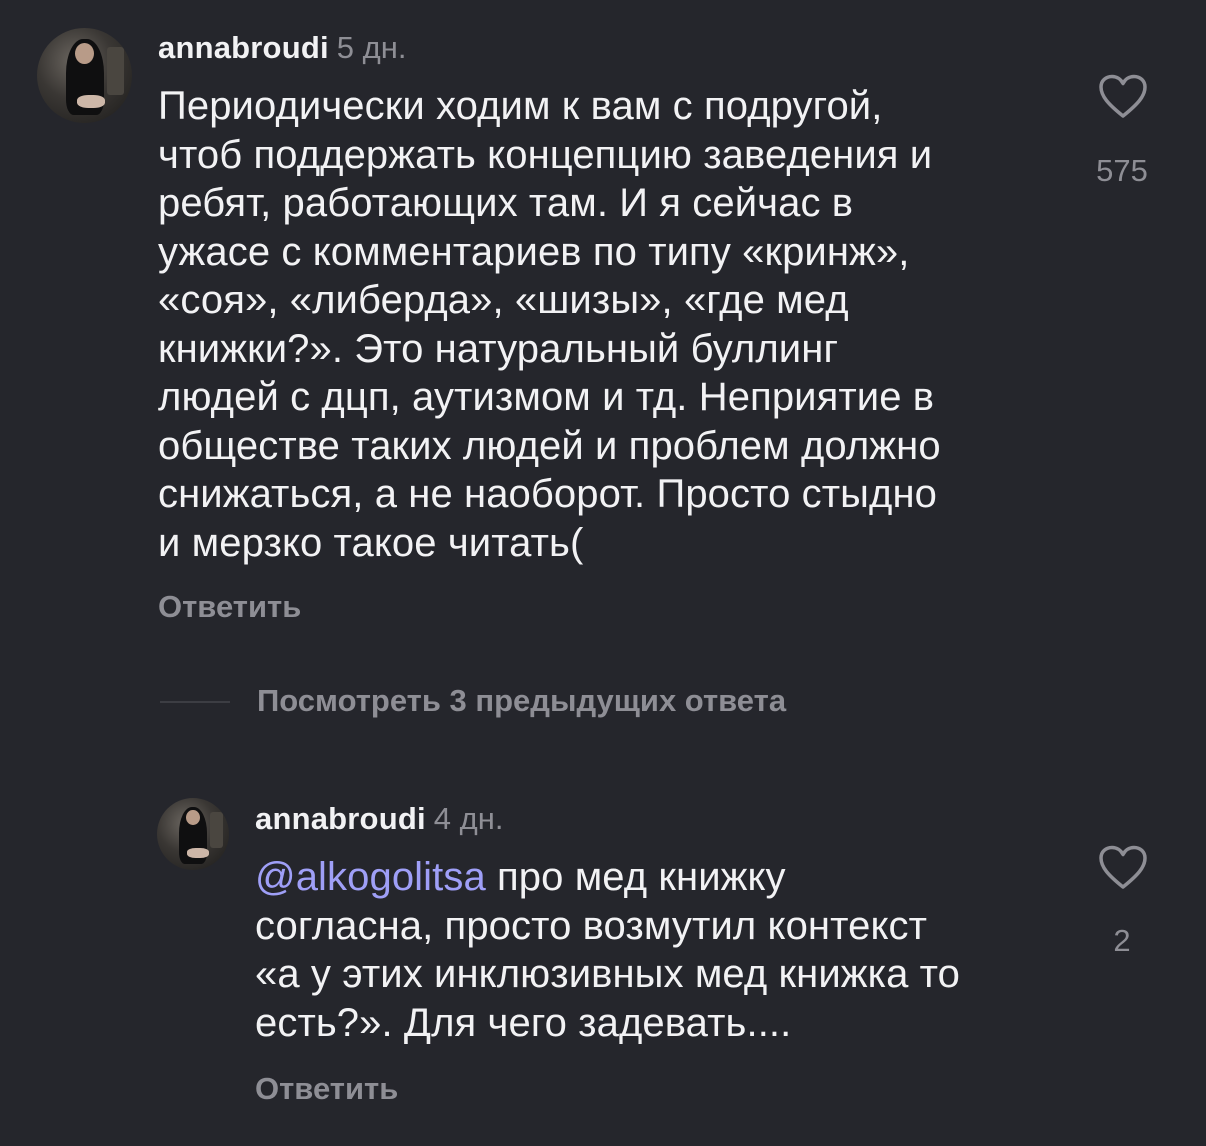 This screenshot has width=1206, height=1146. Describe the element at coordinates (545, 154) in the screenshot. I see `comment-line: чтоб поддержать концепцию заведения и` at that location.